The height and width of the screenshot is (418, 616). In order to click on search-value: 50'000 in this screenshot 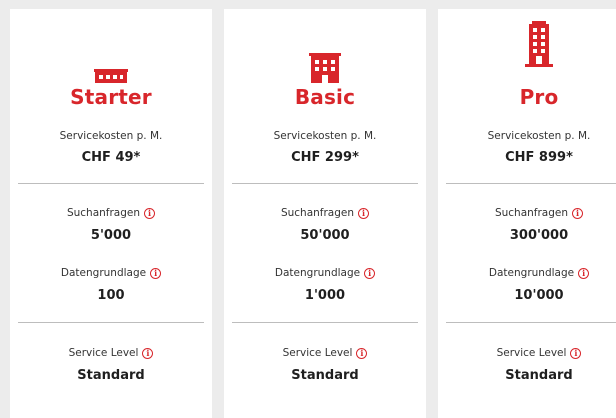, I will do `click(325, 235)`.